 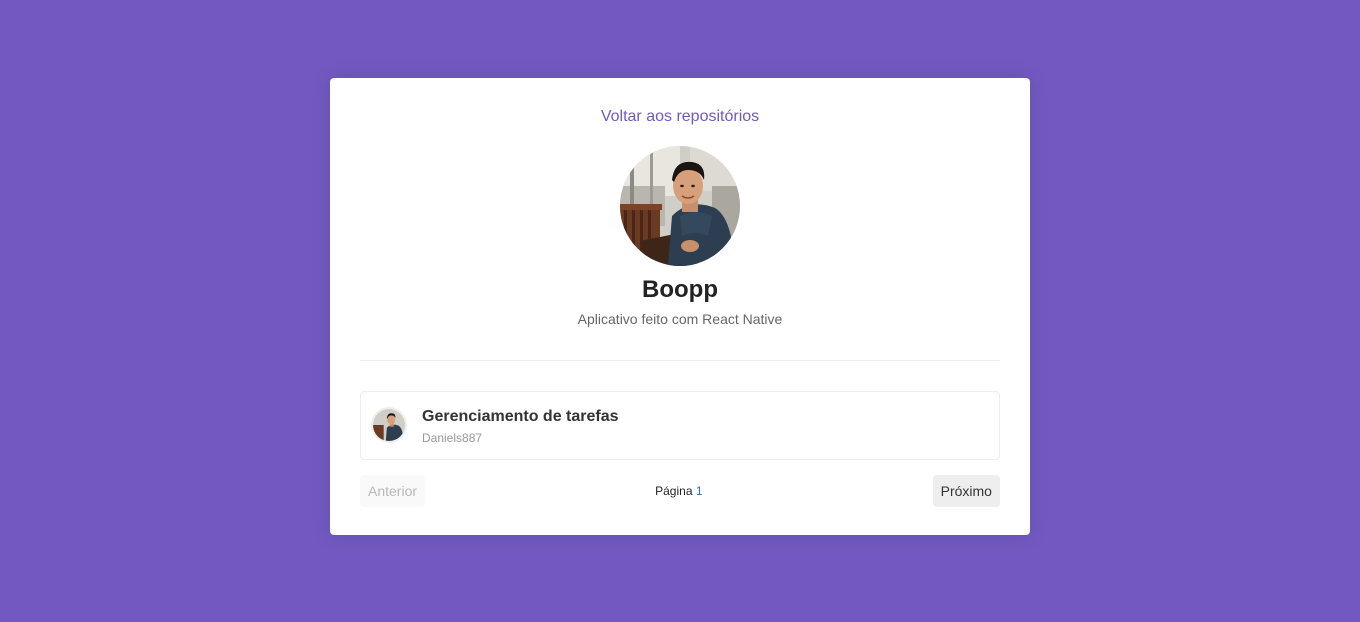 I want to click on page-prefix: Página, so click(x=674, y=491).